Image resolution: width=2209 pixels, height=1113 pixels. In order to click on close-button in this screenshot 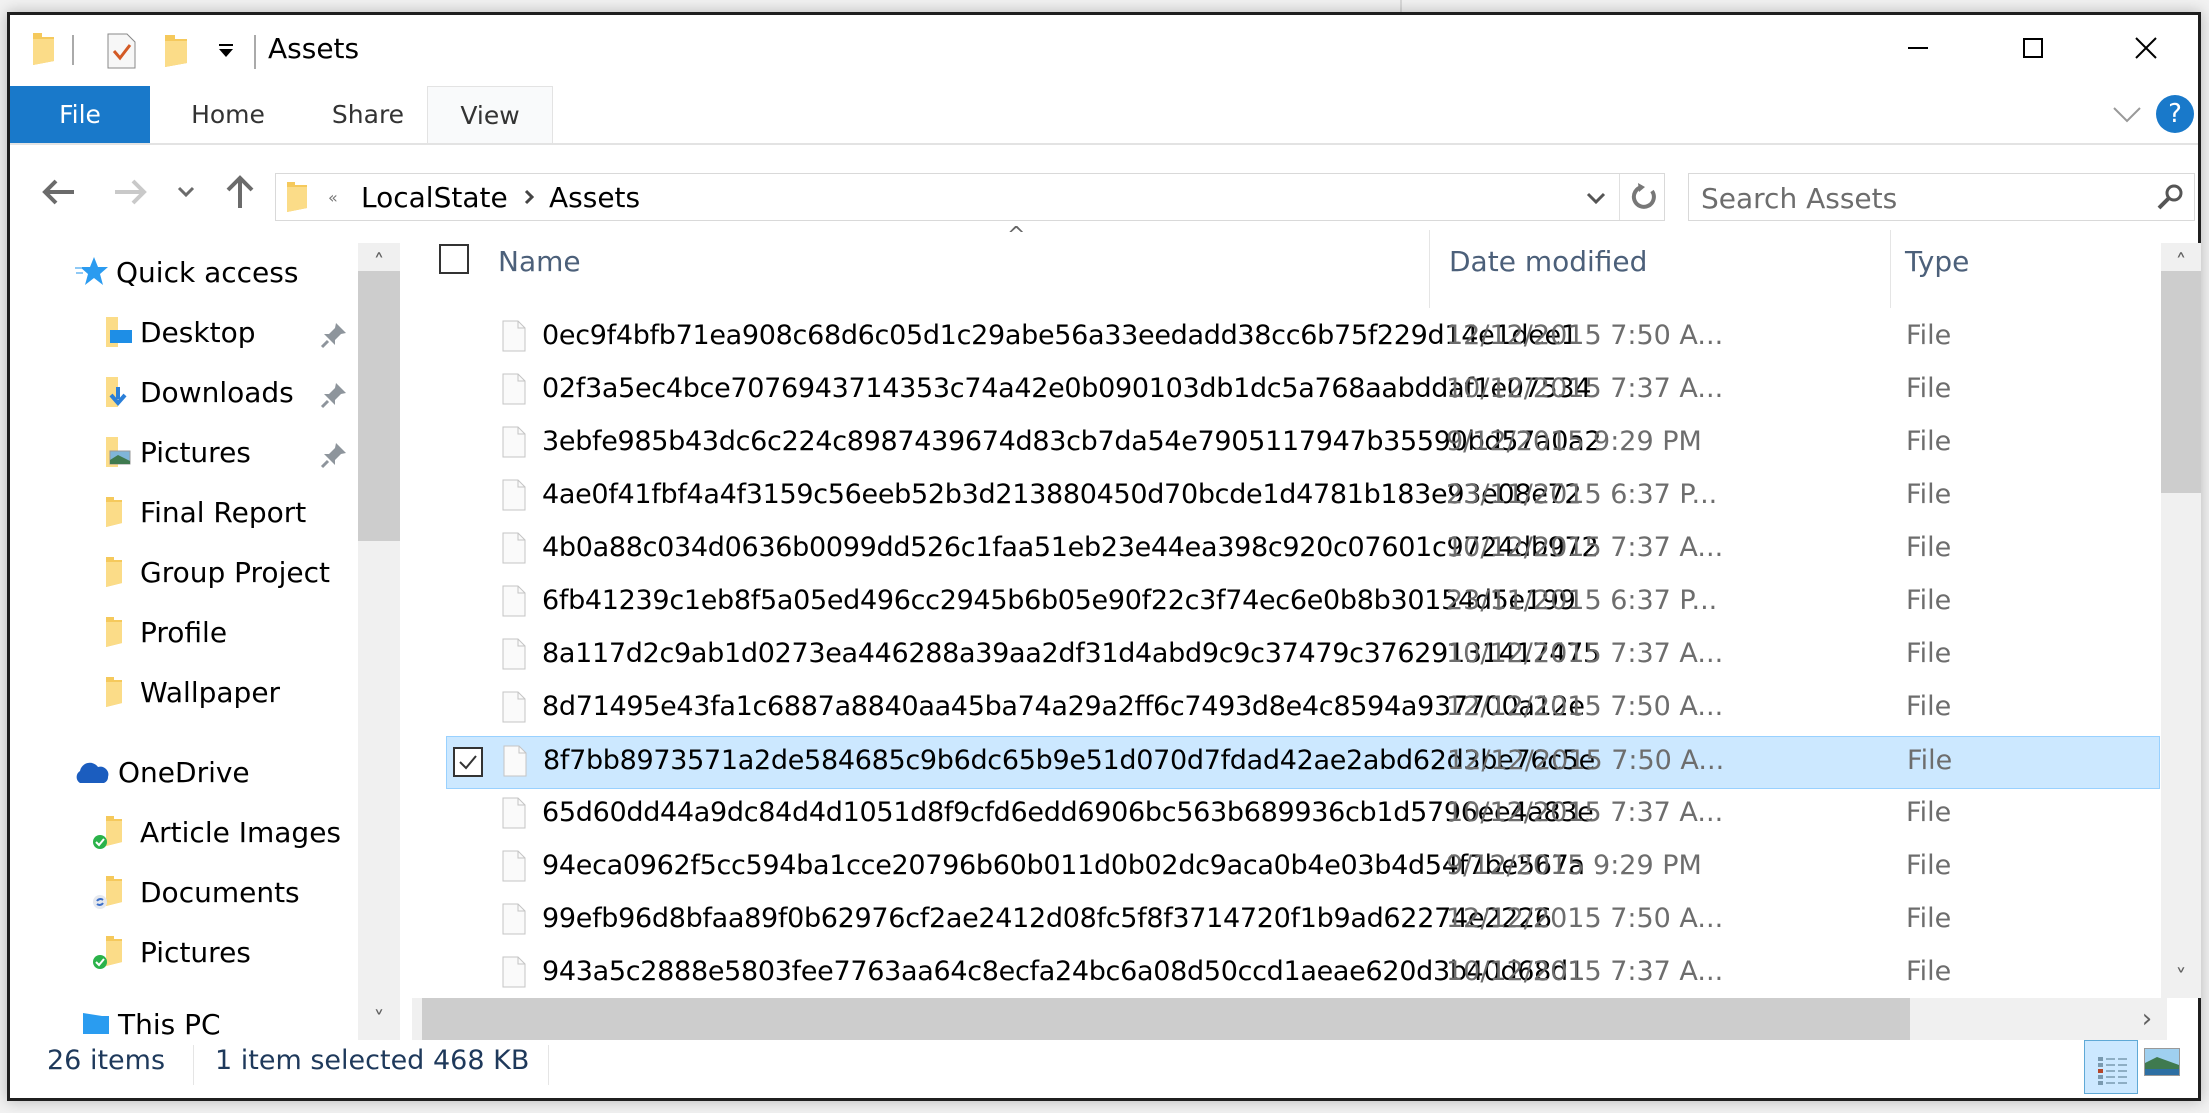, I will do `click(2145, 48)`.